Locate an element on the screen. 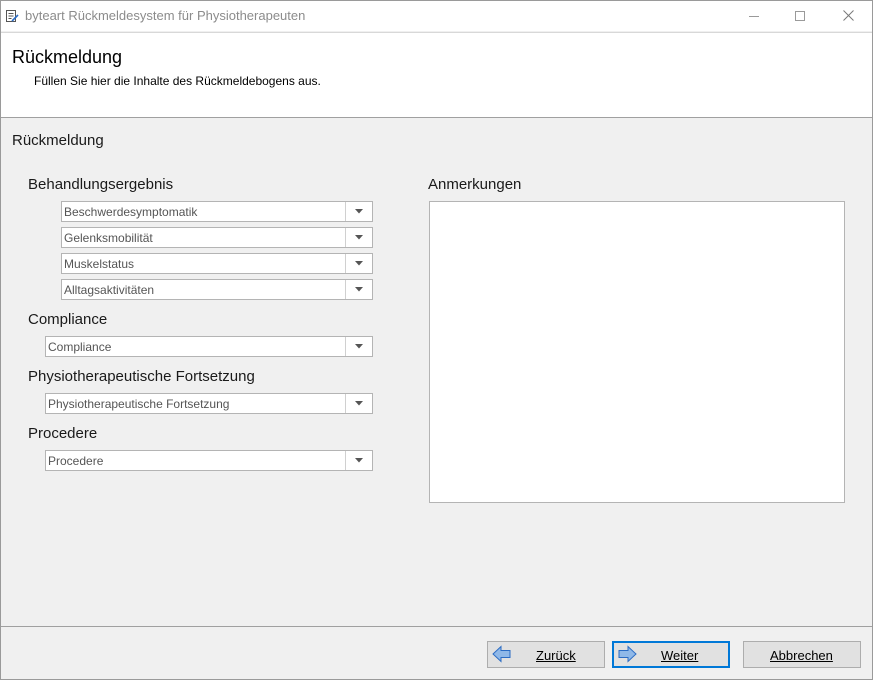 The image size is (873, 680). arrow-left-icon is located at coordinates (502, 655).